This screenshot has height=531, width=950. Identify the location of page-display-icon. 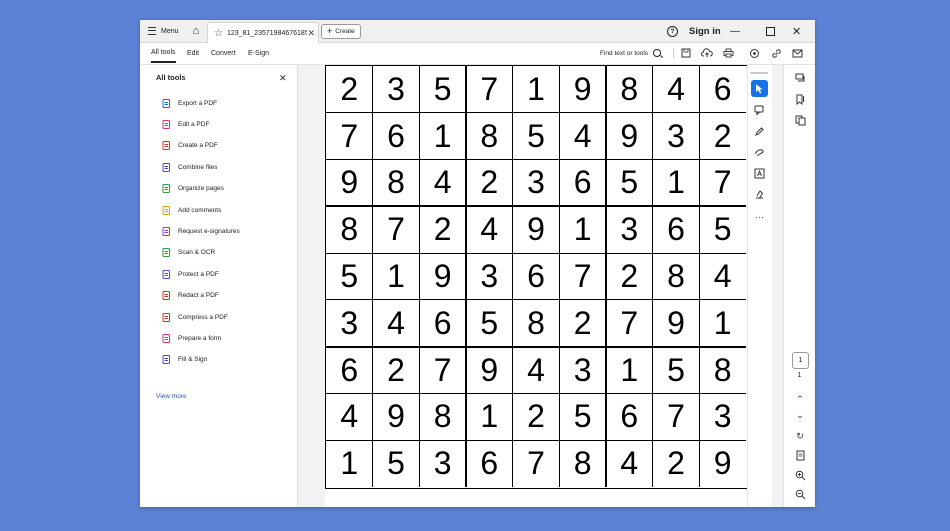
(800, 455).